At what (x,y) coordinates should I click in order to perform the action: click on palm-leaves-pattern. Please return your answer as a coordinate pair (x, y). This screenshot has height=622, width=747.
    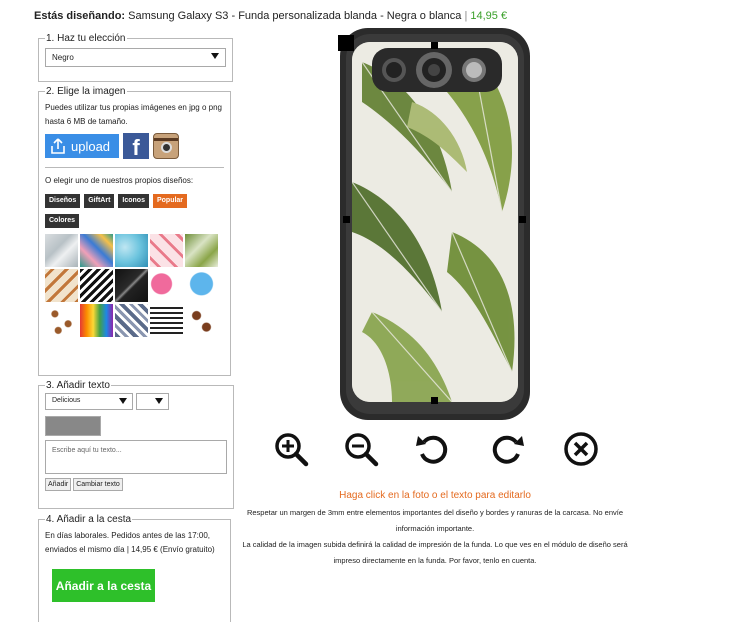
    Looking at the image, I should click on (435, 222).